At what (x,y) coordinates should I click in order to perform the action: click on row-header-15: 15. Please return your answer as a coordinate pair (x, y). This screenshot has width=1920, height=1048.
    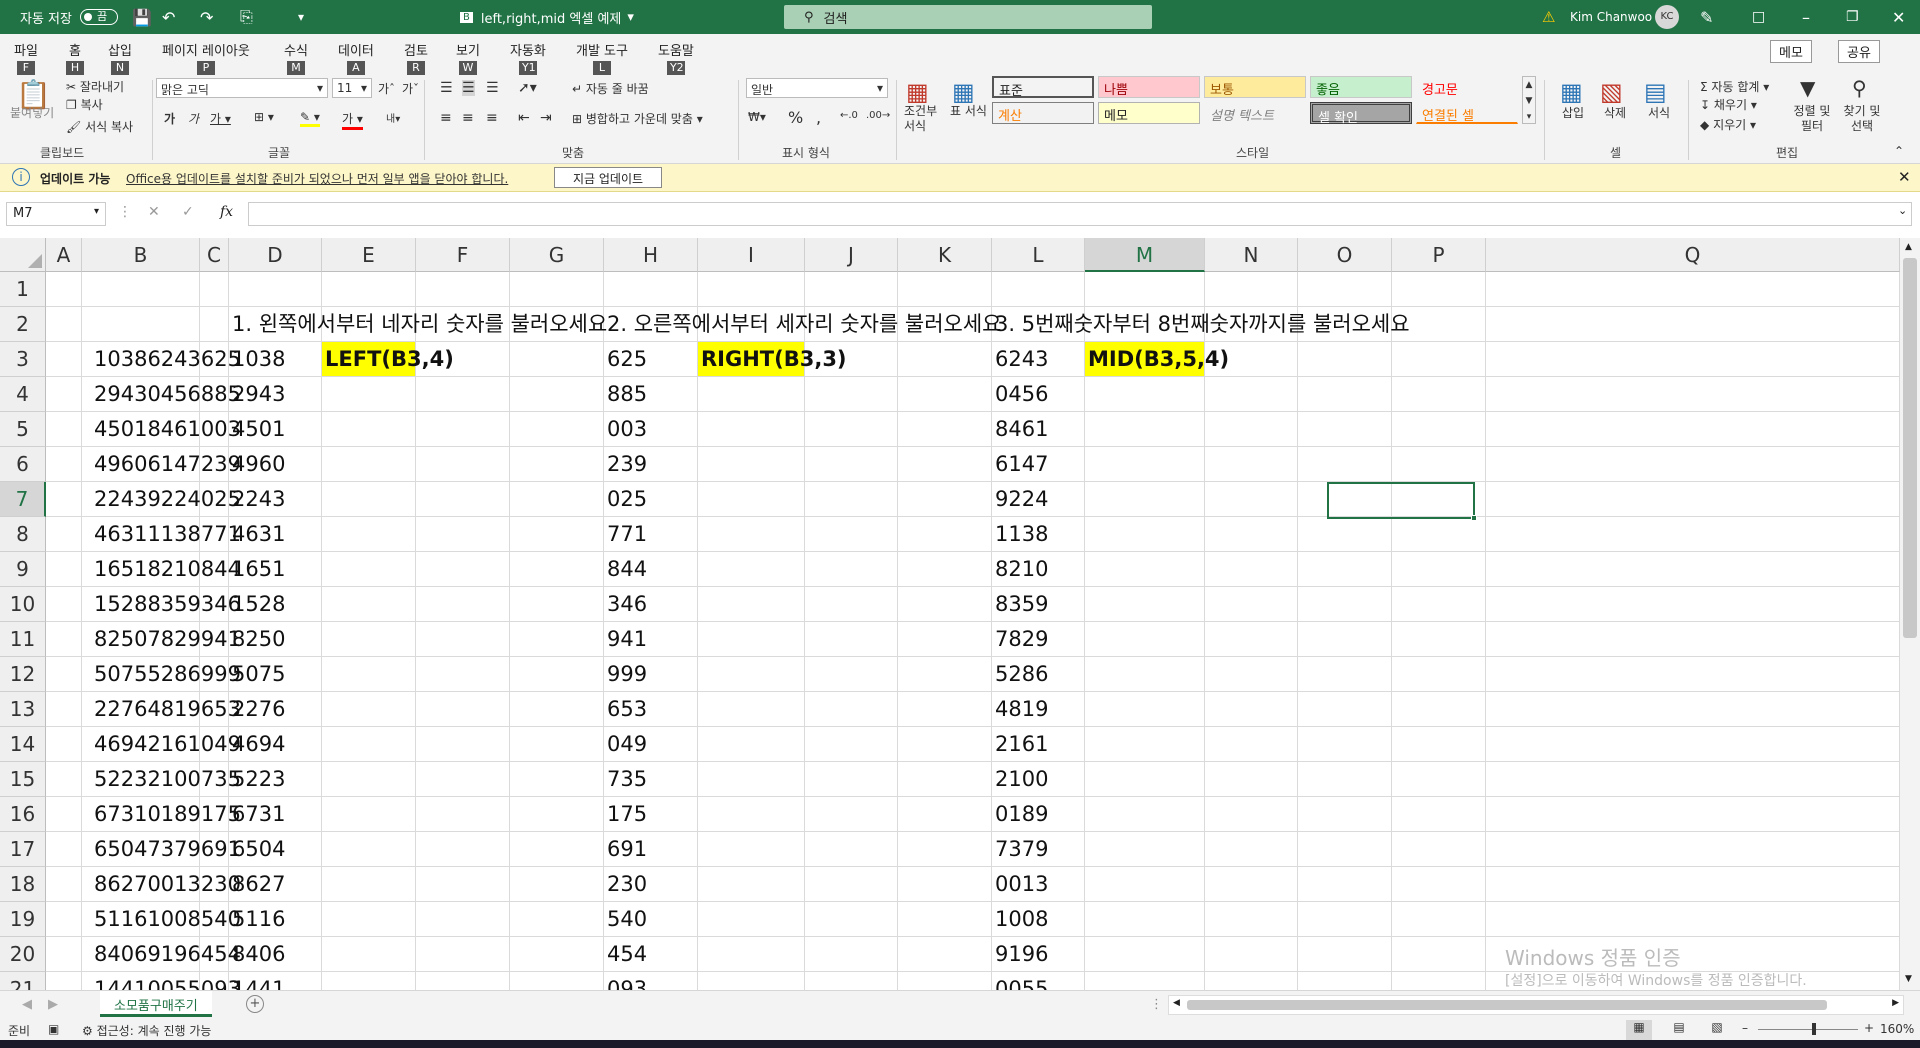
    Looking at the image, I should click on (23, 779).